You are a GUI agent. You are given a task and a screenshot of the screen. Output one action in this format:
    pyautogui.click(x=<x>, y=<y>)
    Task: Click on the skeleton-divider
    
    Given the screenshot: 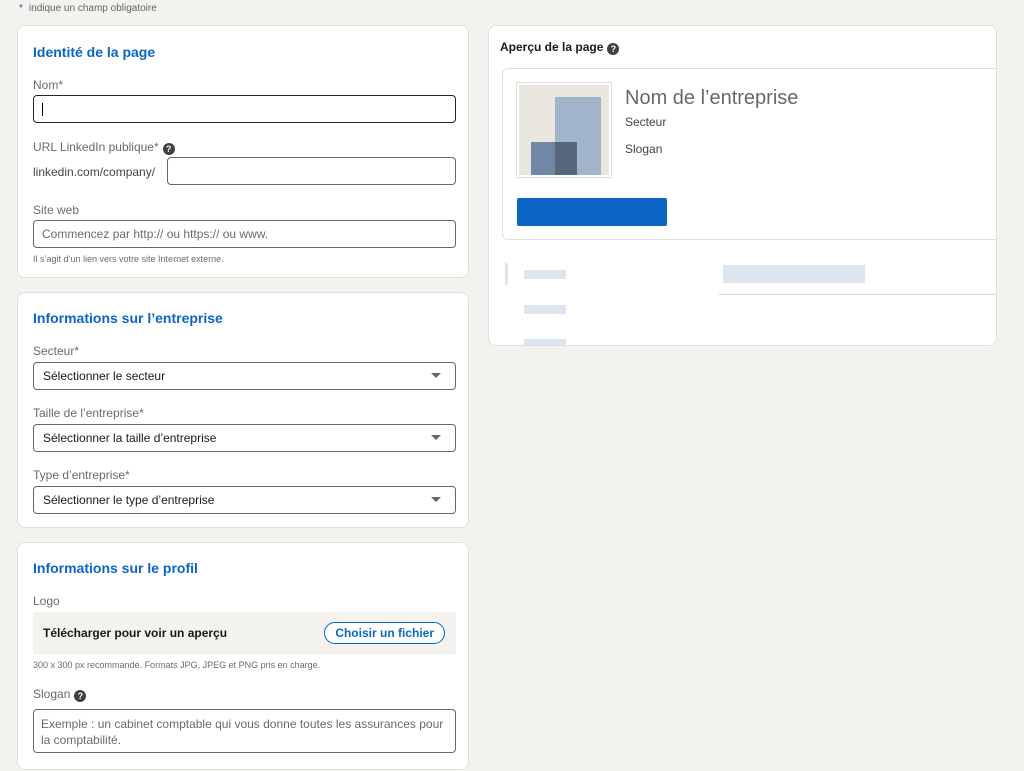 What is the action you would take?
    pyautogui.click(x=857, y=294)
    